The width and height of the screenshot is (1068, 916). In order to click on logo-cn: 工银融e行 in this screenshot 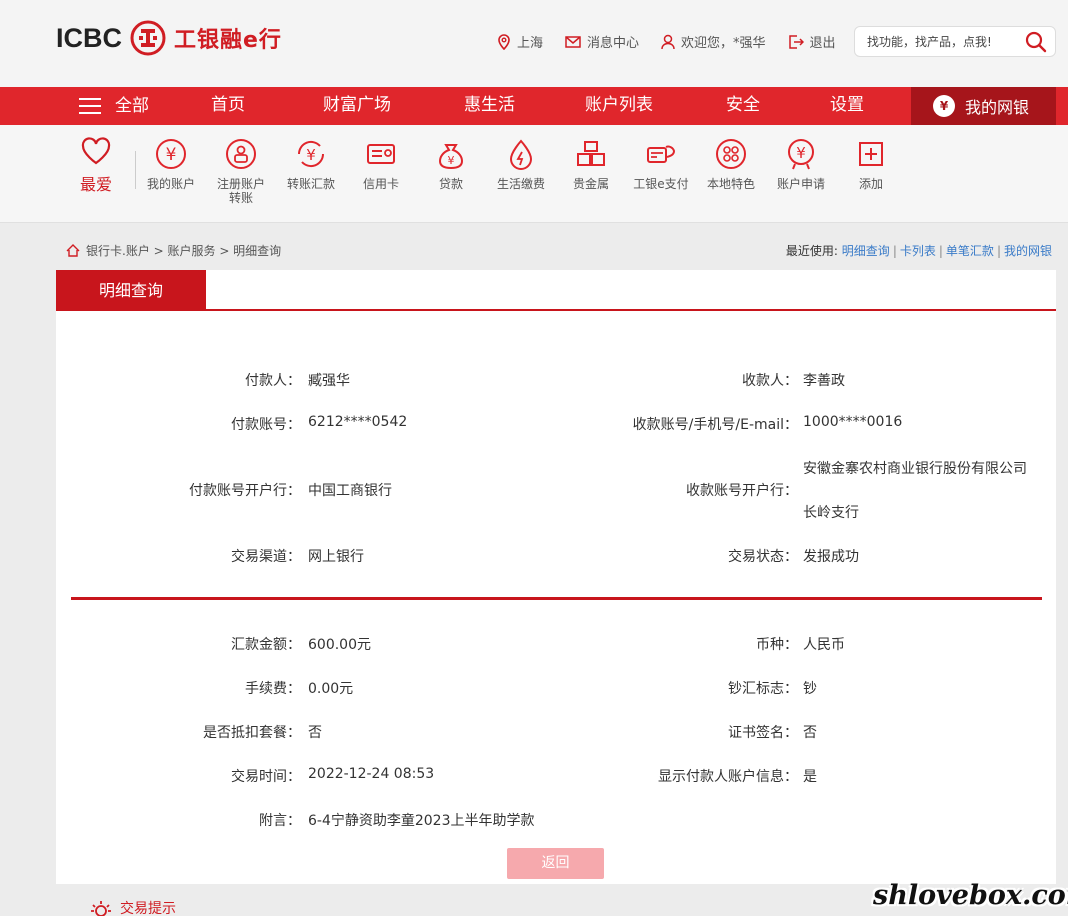, I will do `click(228, 40)`.